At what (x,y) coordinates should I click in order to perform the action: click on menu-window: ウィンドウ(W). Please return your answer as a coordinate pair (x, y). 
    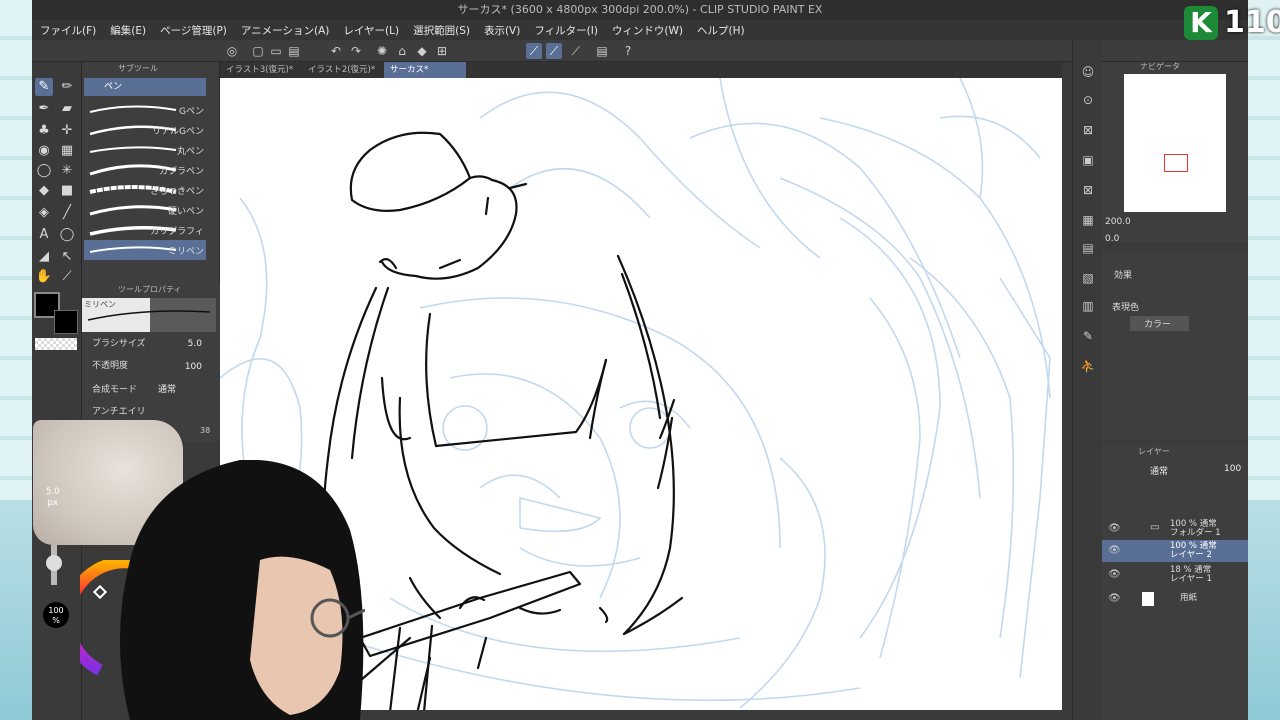
    Looking at the image, I should click on (647, 30).